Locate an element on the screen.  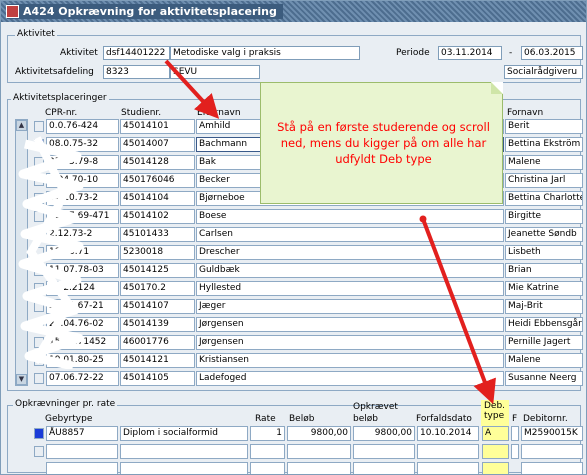
fornavn-cell: Susanne Neerg is located at coordinates (544, 378).